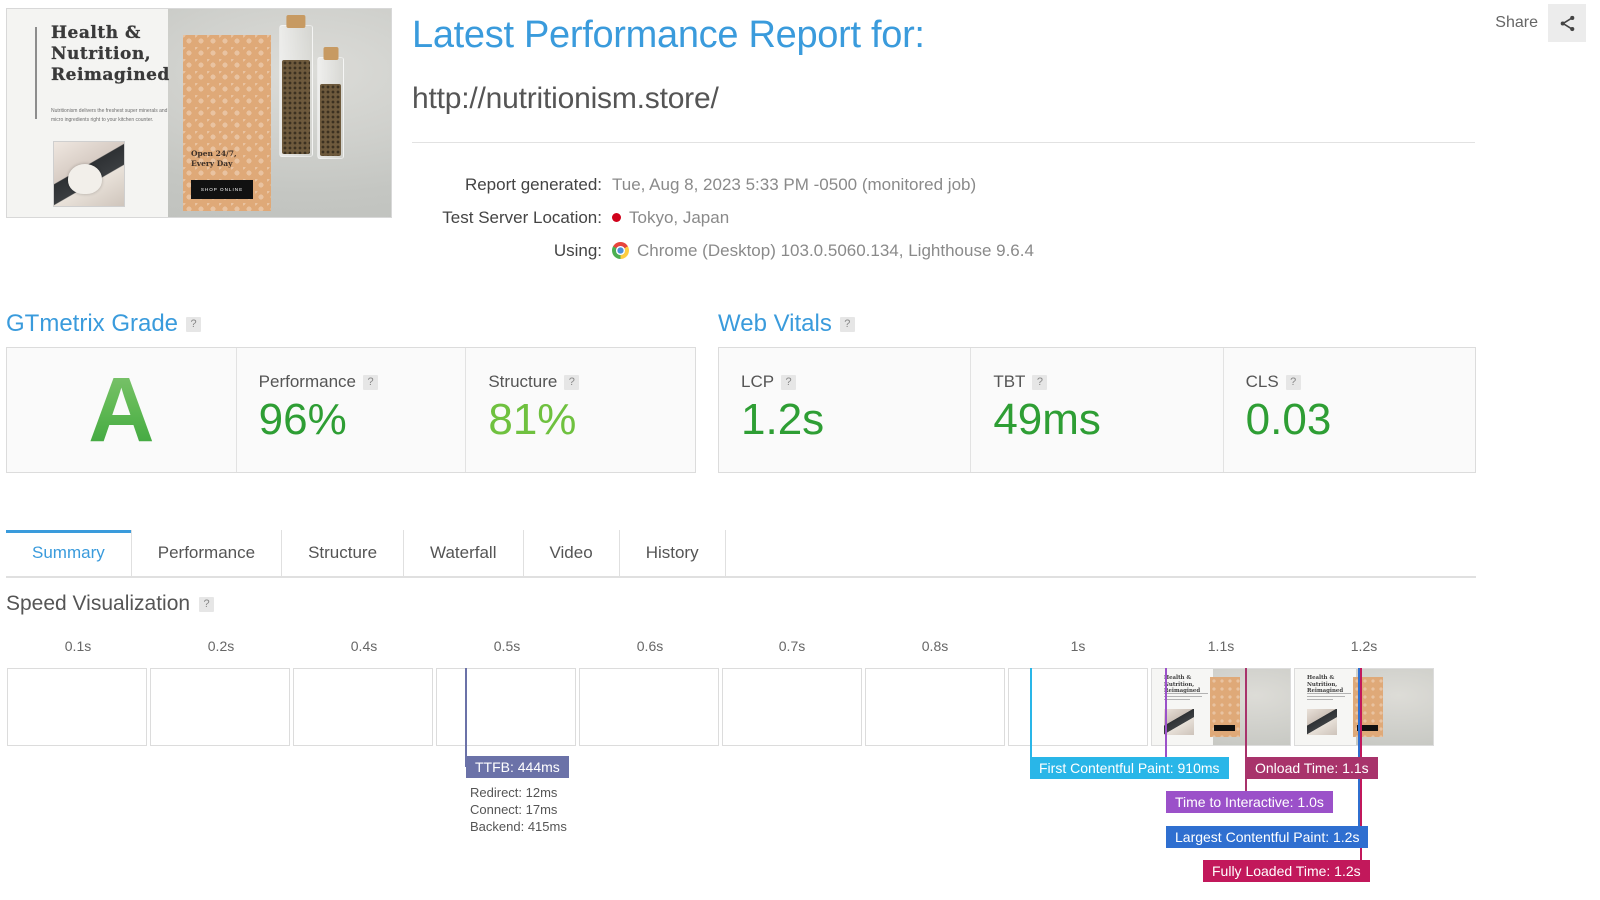 This screenshot has width=1600, height=900. Describe the element at coordinates (1312, 768) in the screenshot. I see `timeline-event-badge: Onload Time: 1.1s` at that location.